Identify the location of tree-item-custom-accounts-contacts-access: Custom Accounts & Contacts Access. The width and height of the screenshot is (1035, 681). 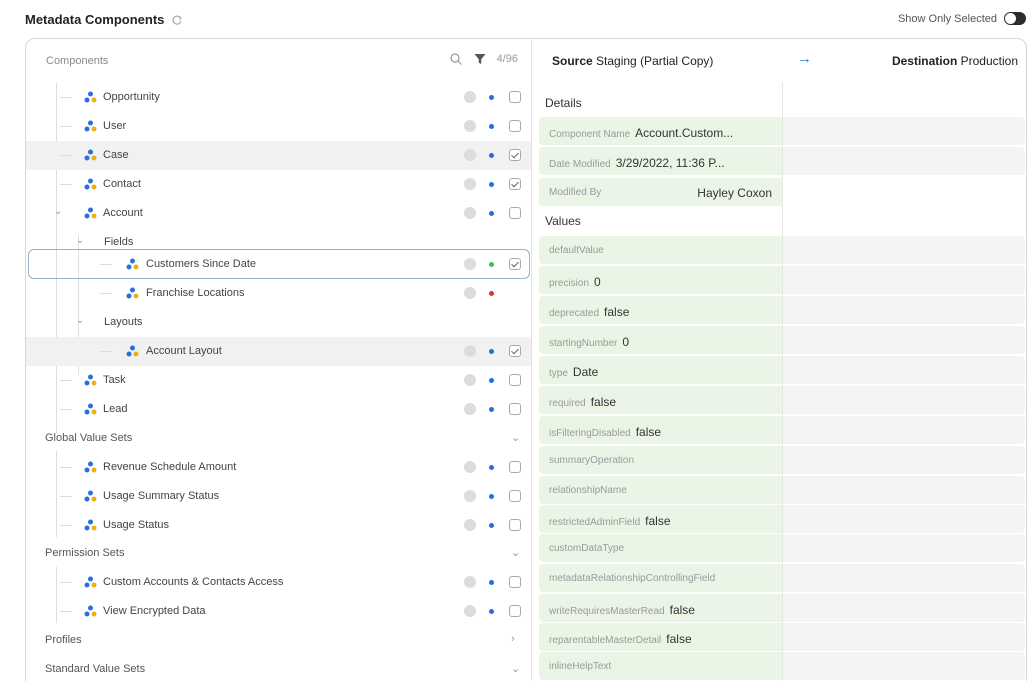
(278, 582).